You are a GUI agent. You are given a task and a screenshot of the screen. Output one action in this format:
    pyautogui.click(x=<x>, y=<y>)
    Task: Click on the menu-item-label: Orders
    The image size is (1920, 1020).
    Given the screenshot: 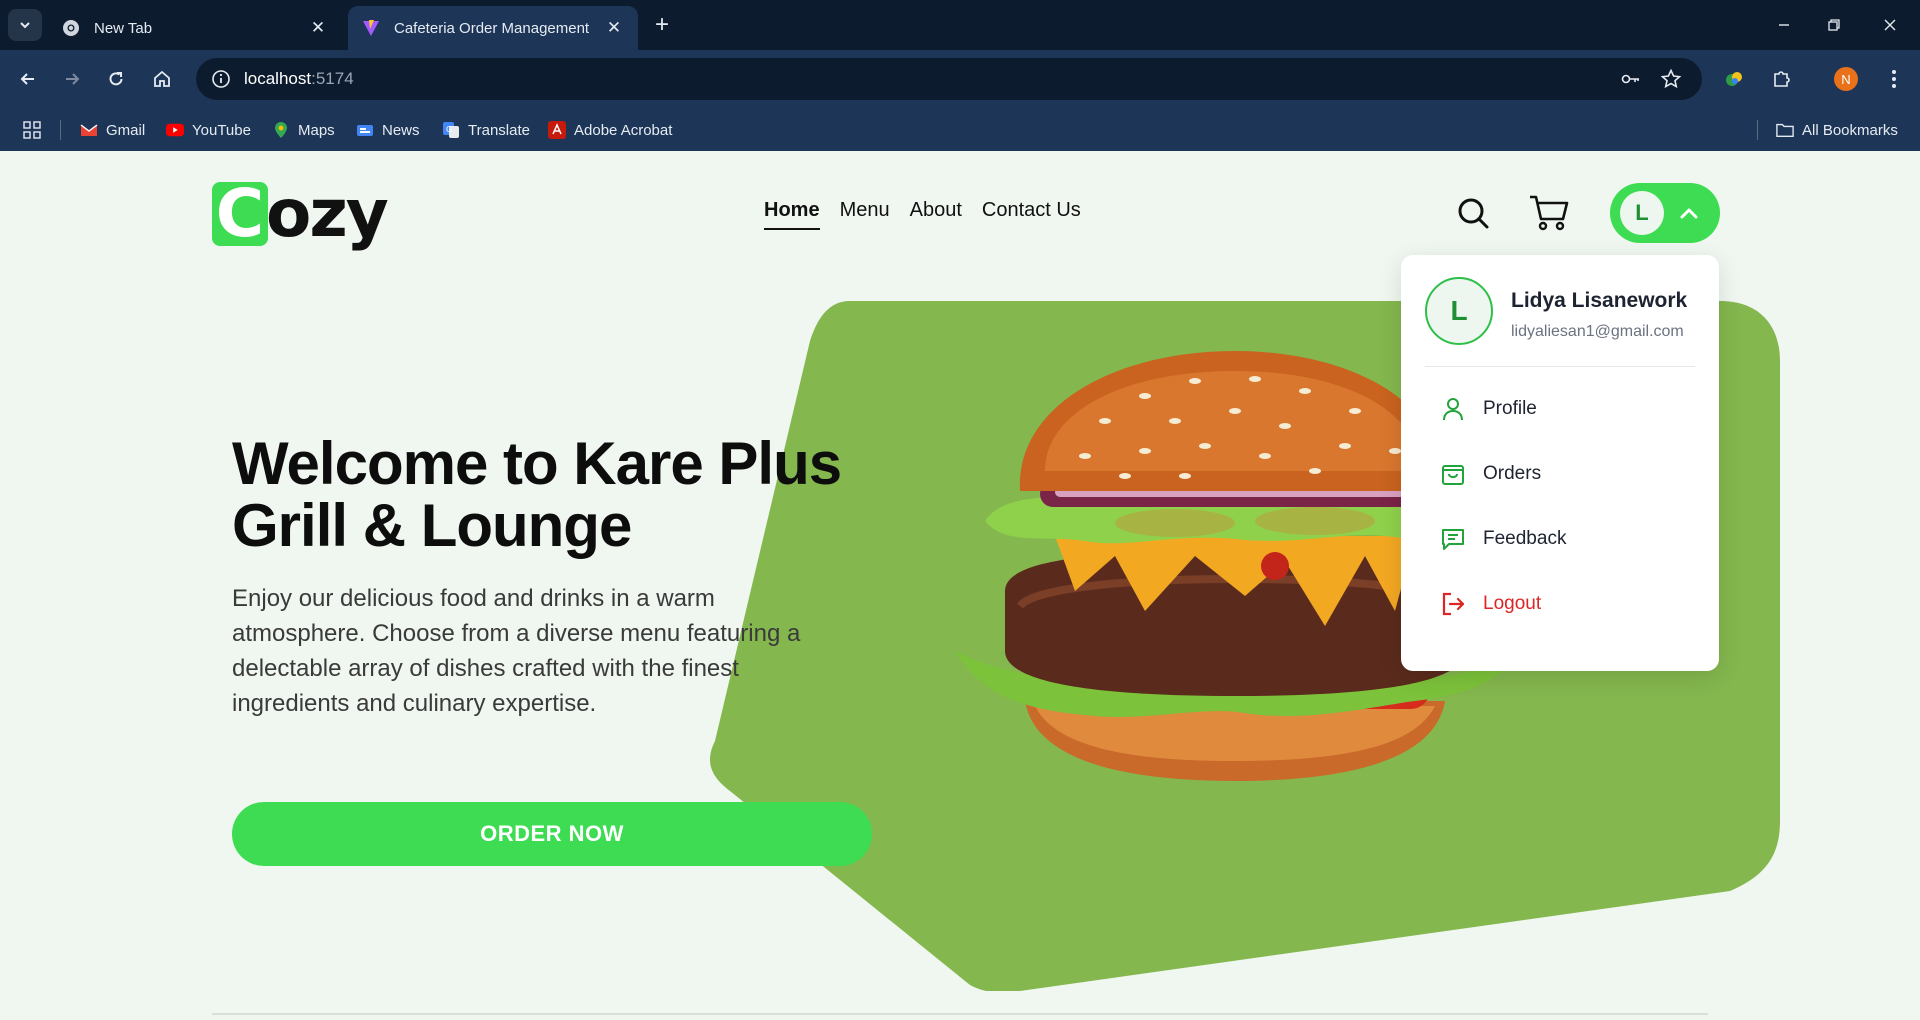 What is the action you would take?
    pyautogui.click(x=1512, y=473)
    